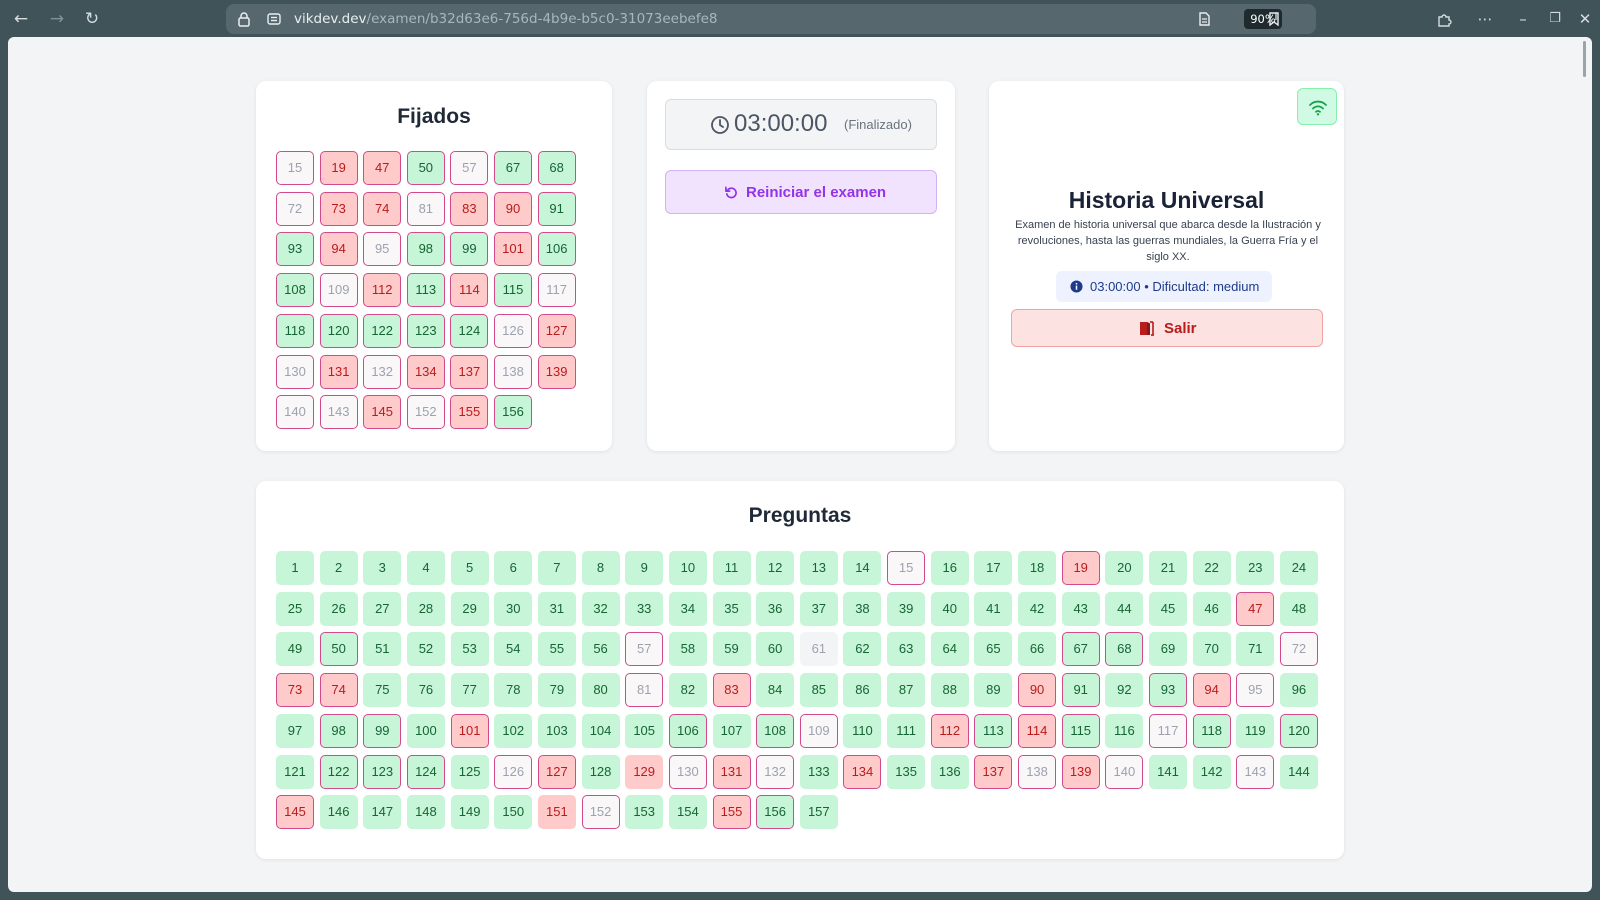  I want to click on question-25: 25, so click(295, 608).